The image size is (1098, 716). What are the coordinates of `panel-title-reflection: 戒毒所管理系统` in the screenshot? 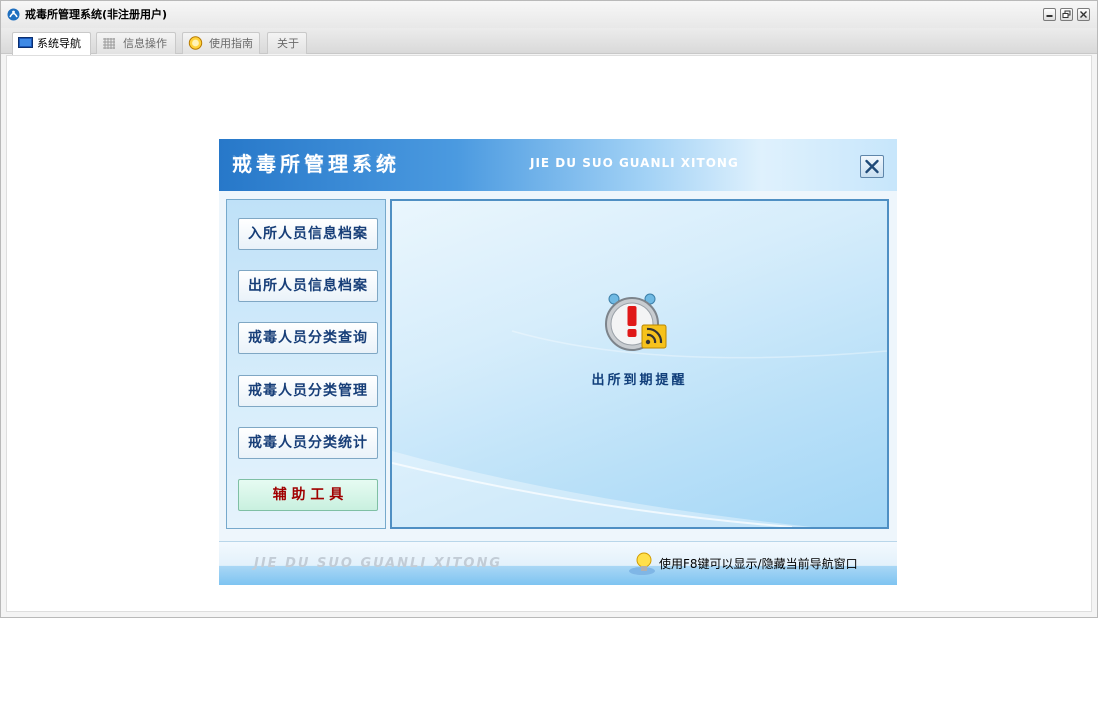 It's located at (316, 160).